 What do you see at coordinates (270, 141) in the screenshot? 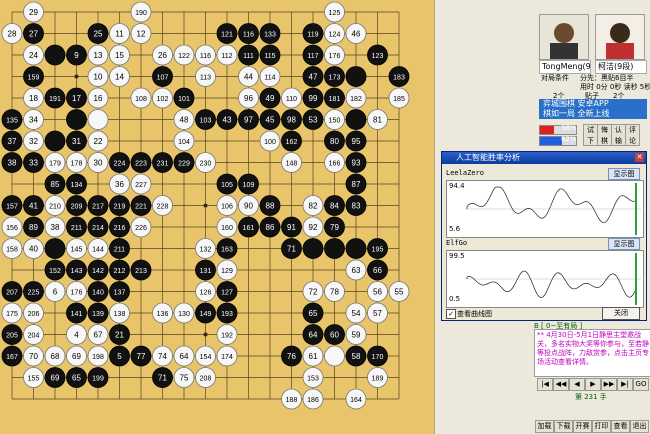
I see `white-stone: 100` at bounding box center [270, 141].